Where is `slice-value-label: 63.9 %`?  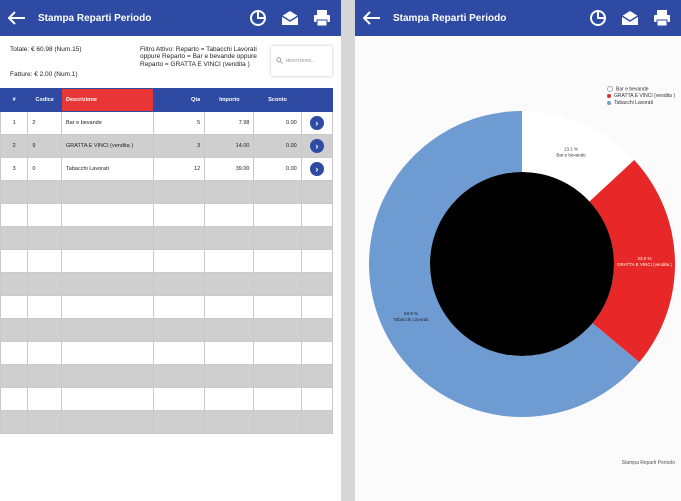 slice-value-label: 63.9 % is located at coordinates (411, 313).